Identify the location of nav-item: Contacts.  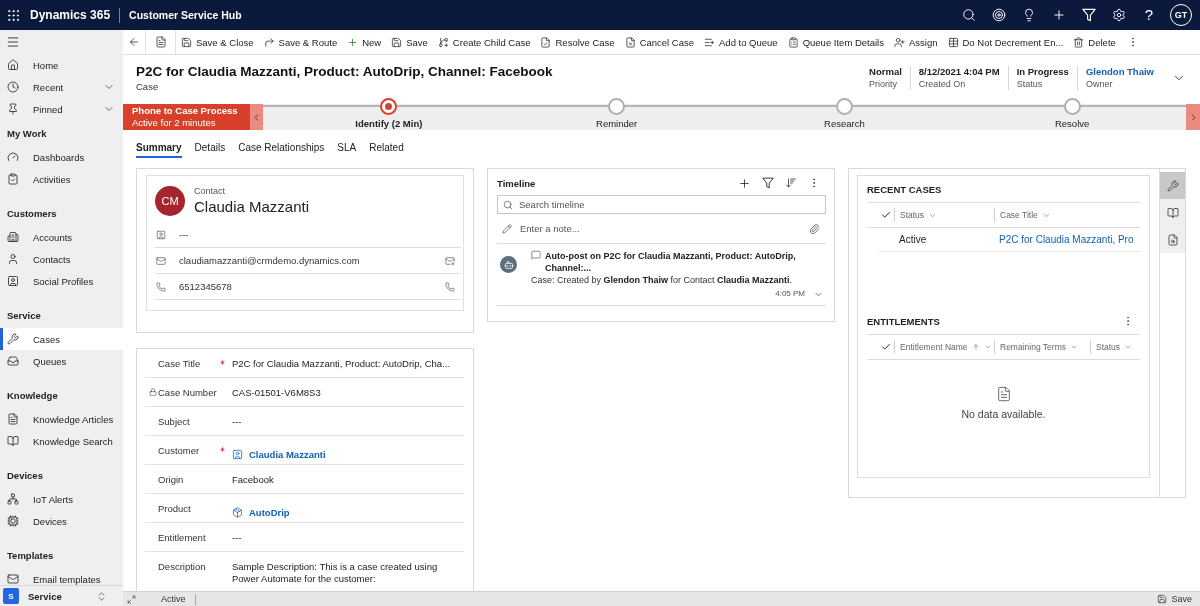
(61, 259).